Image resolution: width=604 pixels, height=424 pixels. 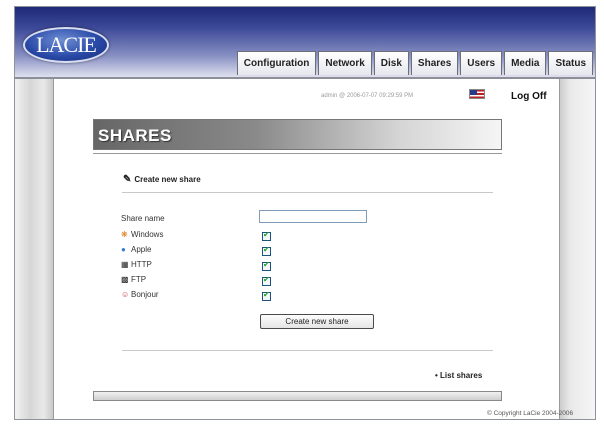 I want to click on protocol-row-bonjour: ☺ Bonjour, so click(x=140, y=294).